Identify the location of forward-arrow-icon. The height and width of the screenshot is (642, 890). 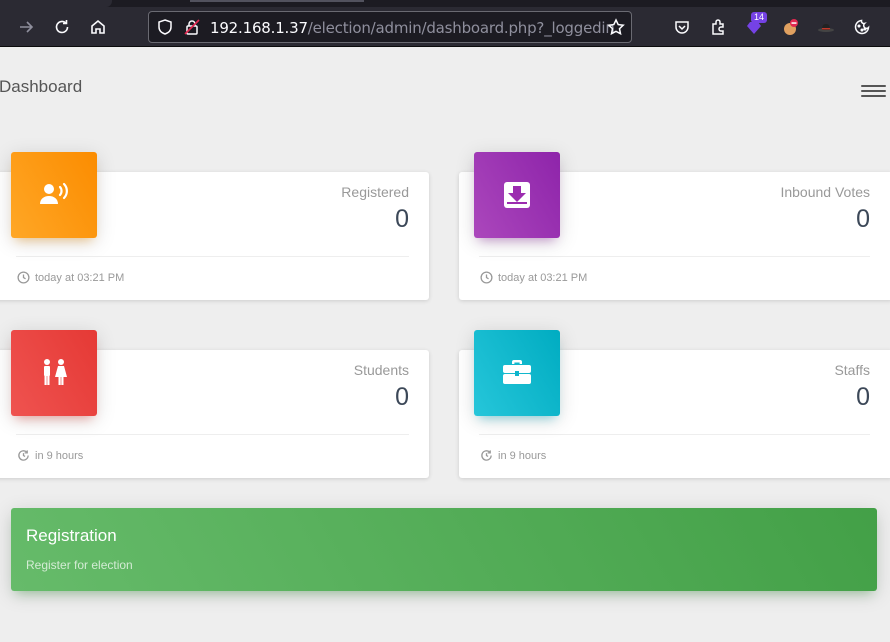
(26, 27).